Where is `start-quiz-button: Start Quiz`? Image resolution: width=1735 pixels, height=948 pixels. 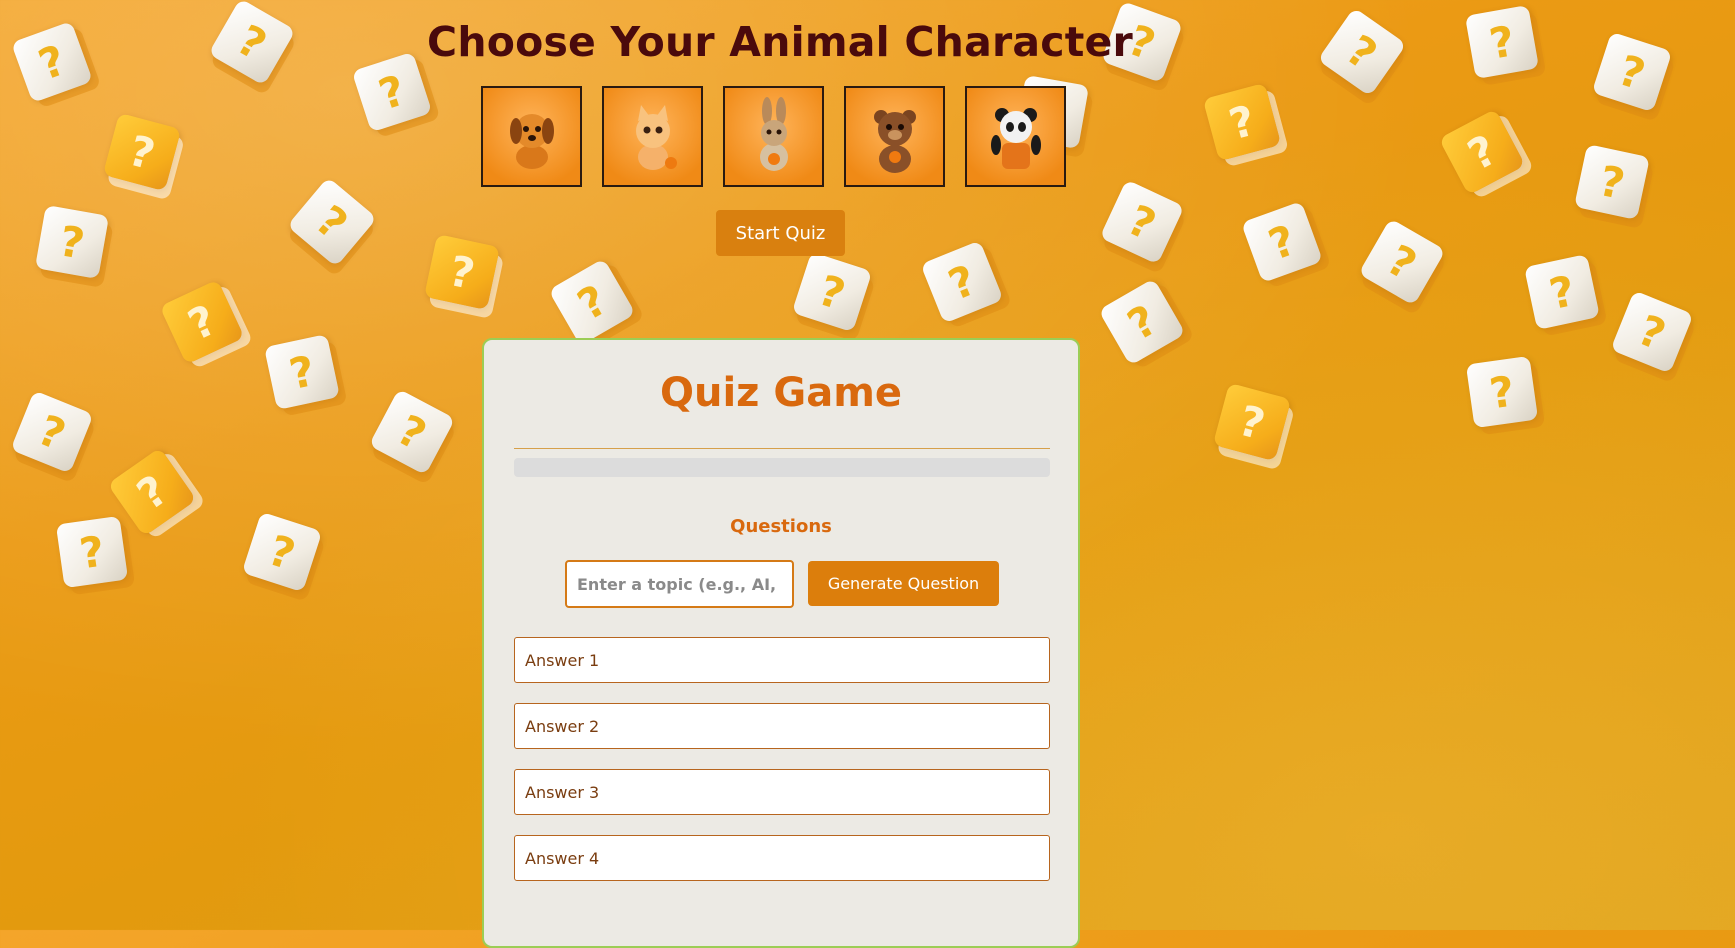 start-quiz-button: Start Quiz is located at coordinates (780, 233).